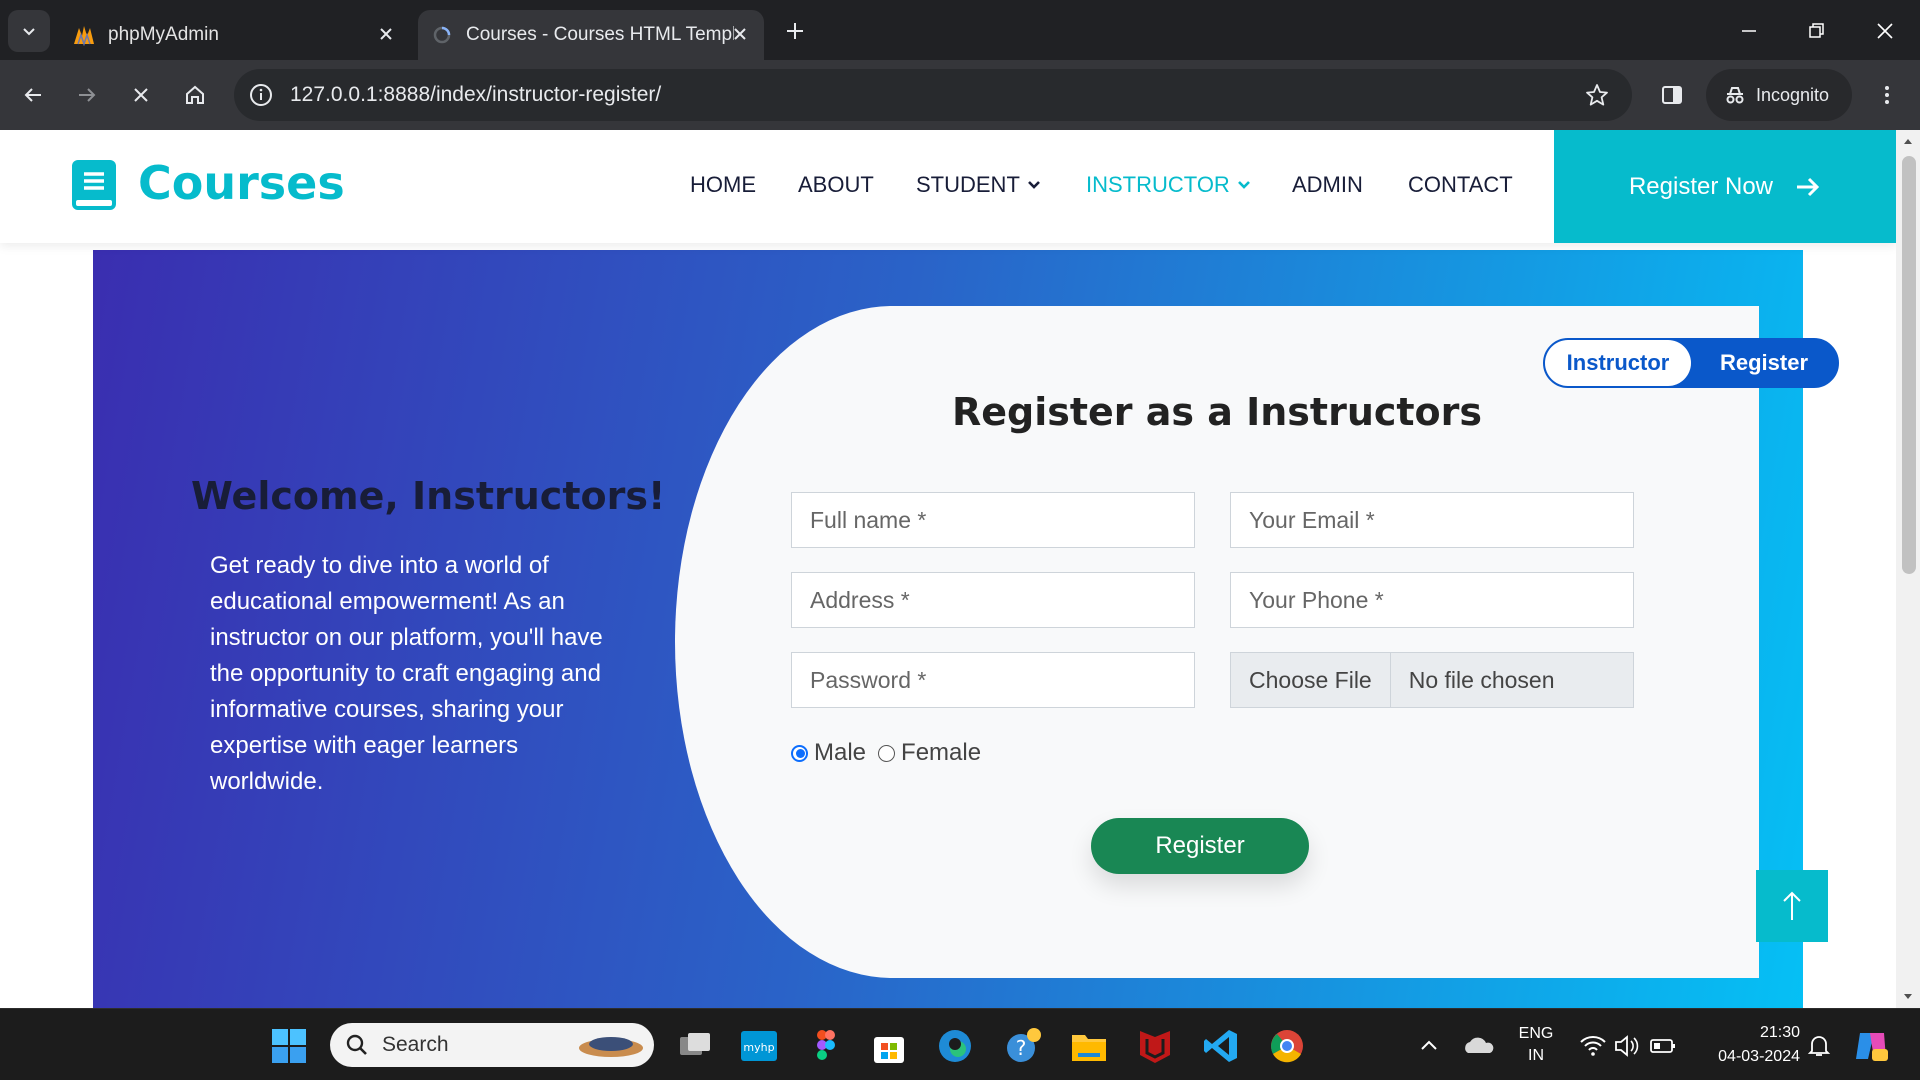 Image resolution: width=1920 pixels, height=1080 pixels. I want to click on battery-icon, so click(1663, 1046).